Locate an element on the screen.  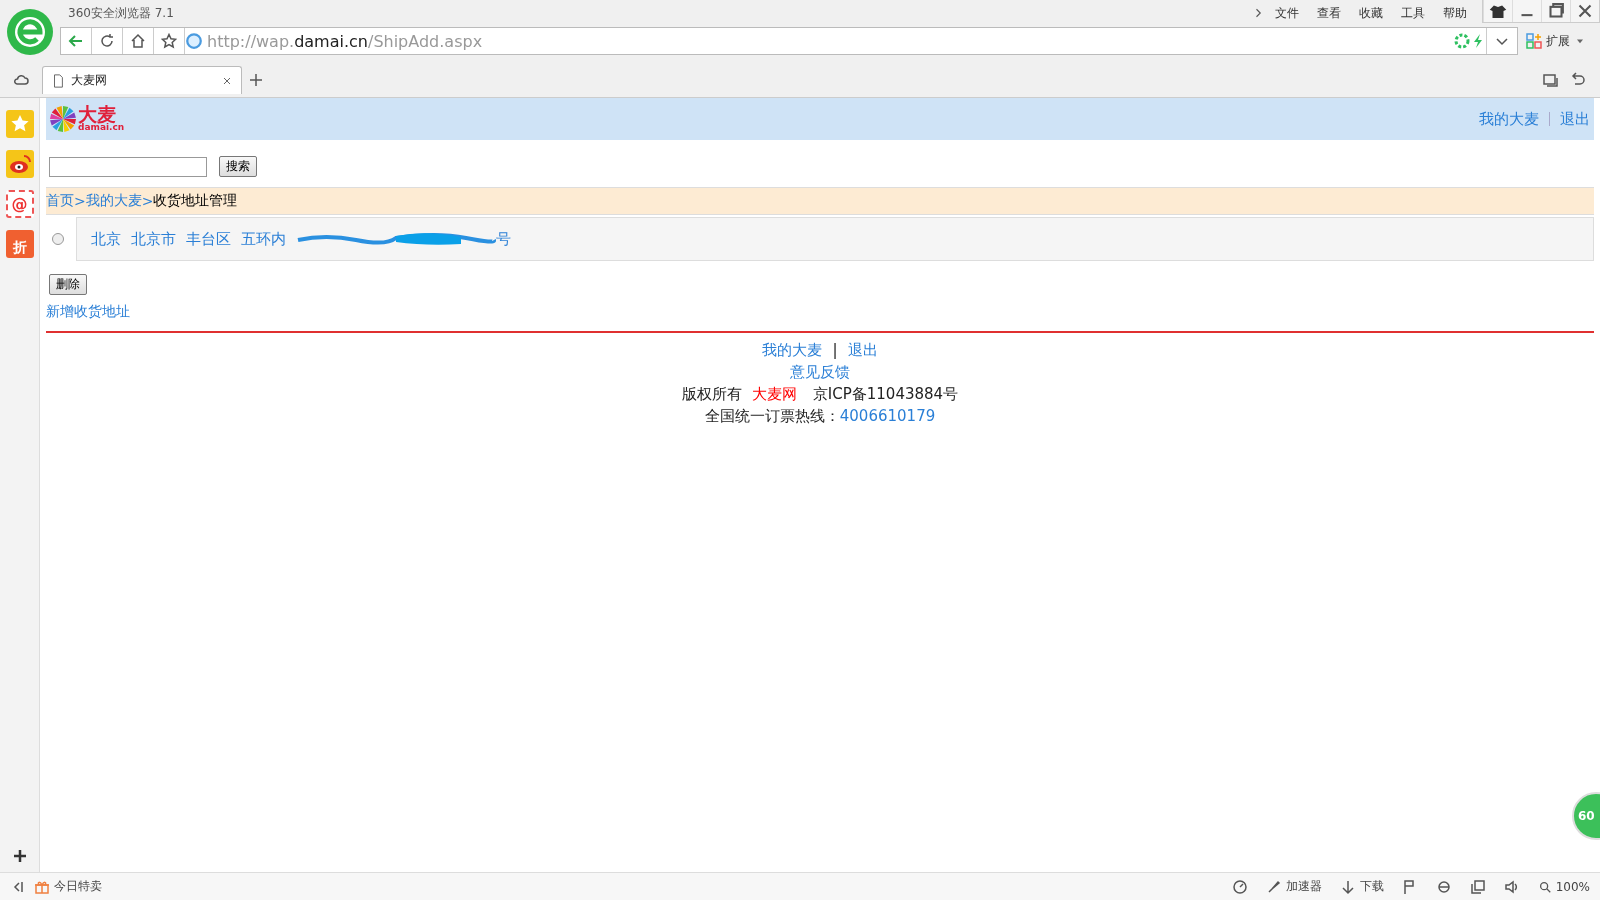
download-button: 下载 is located at coordinates (1361, 886).